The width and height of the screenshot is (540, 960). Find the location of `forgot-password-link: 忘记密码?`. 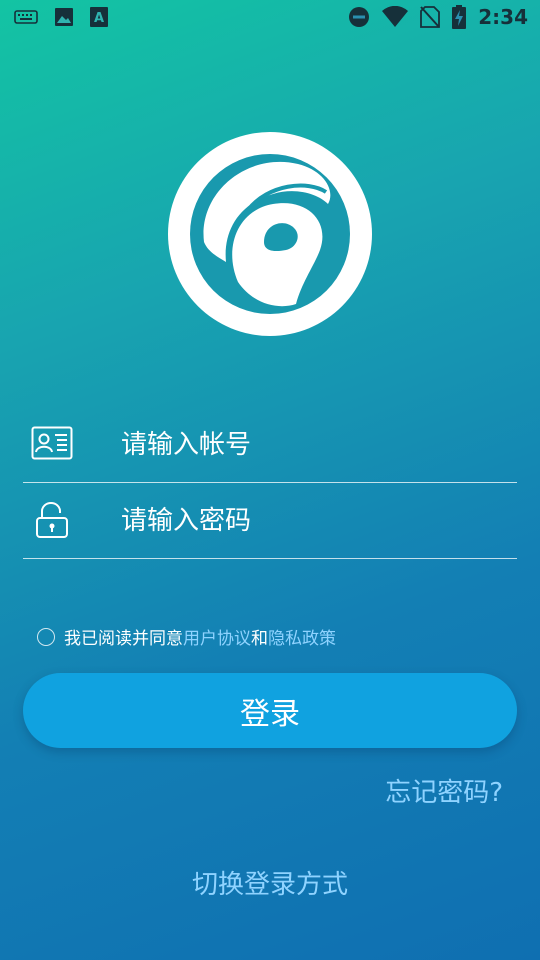

forgot-password-link: 忘记密码? is located at coordinates (444, 790).